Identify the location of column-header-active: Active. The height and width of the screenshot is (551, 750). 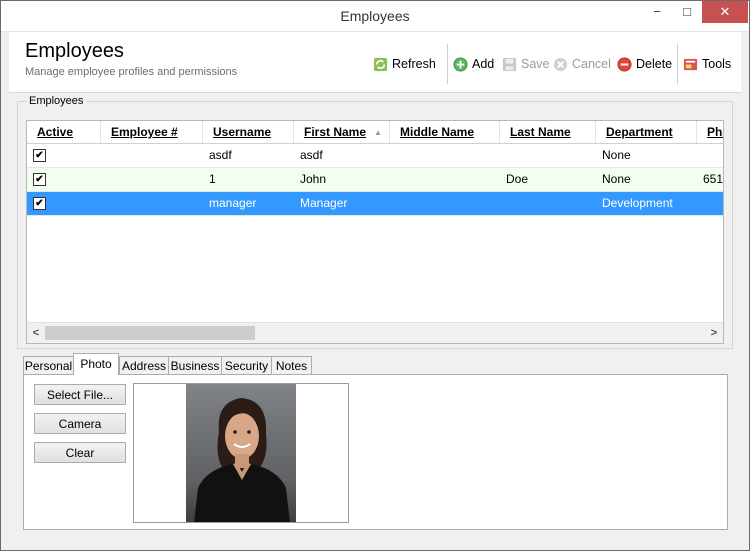
(64, 132).